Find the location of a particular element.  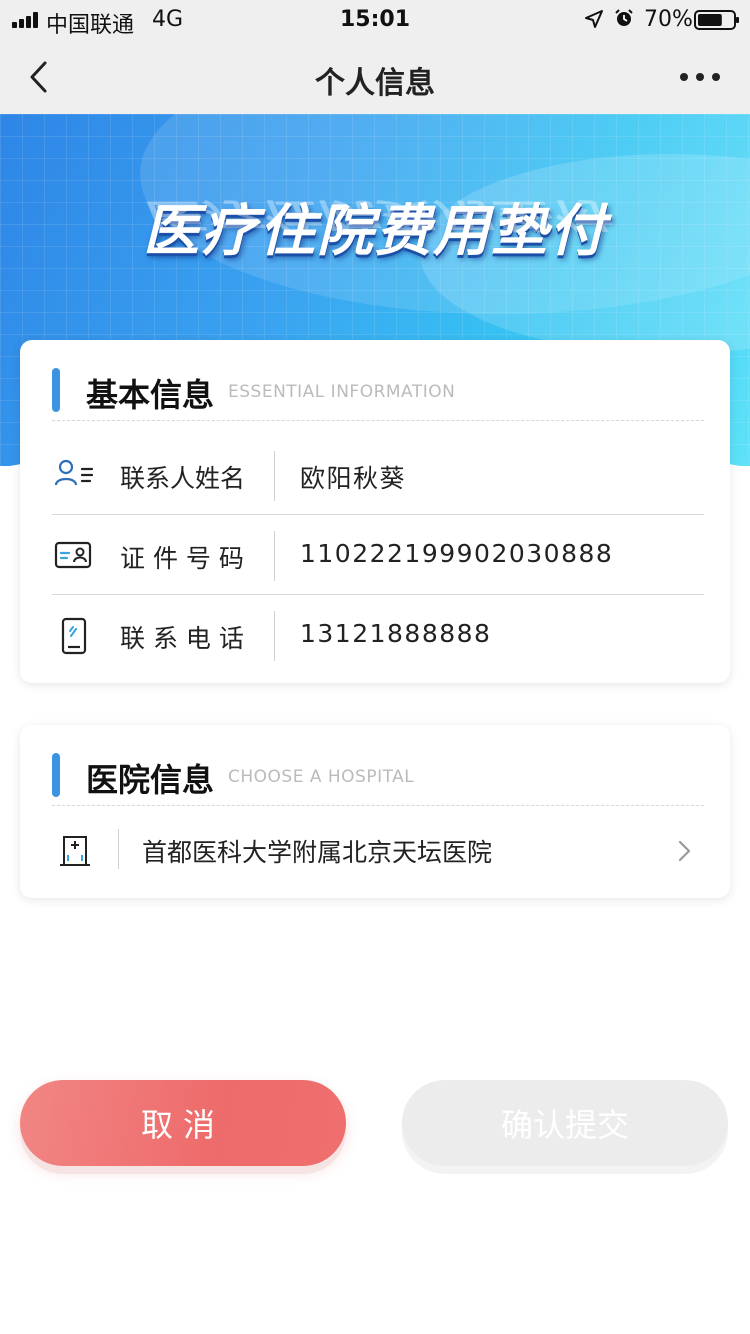

cancel-button: 取消 is located at coordinates (183, 1123).